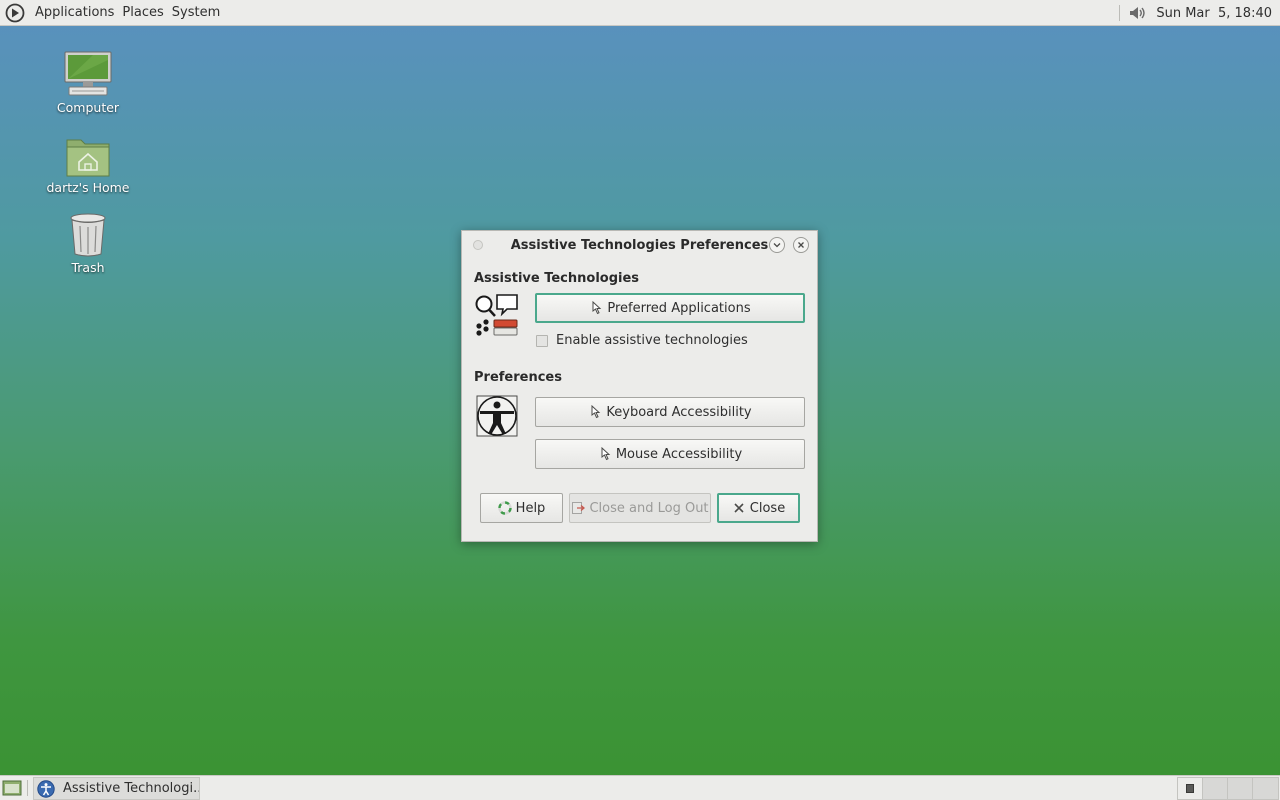  I want to click on window-close-button, so click(801, 245).